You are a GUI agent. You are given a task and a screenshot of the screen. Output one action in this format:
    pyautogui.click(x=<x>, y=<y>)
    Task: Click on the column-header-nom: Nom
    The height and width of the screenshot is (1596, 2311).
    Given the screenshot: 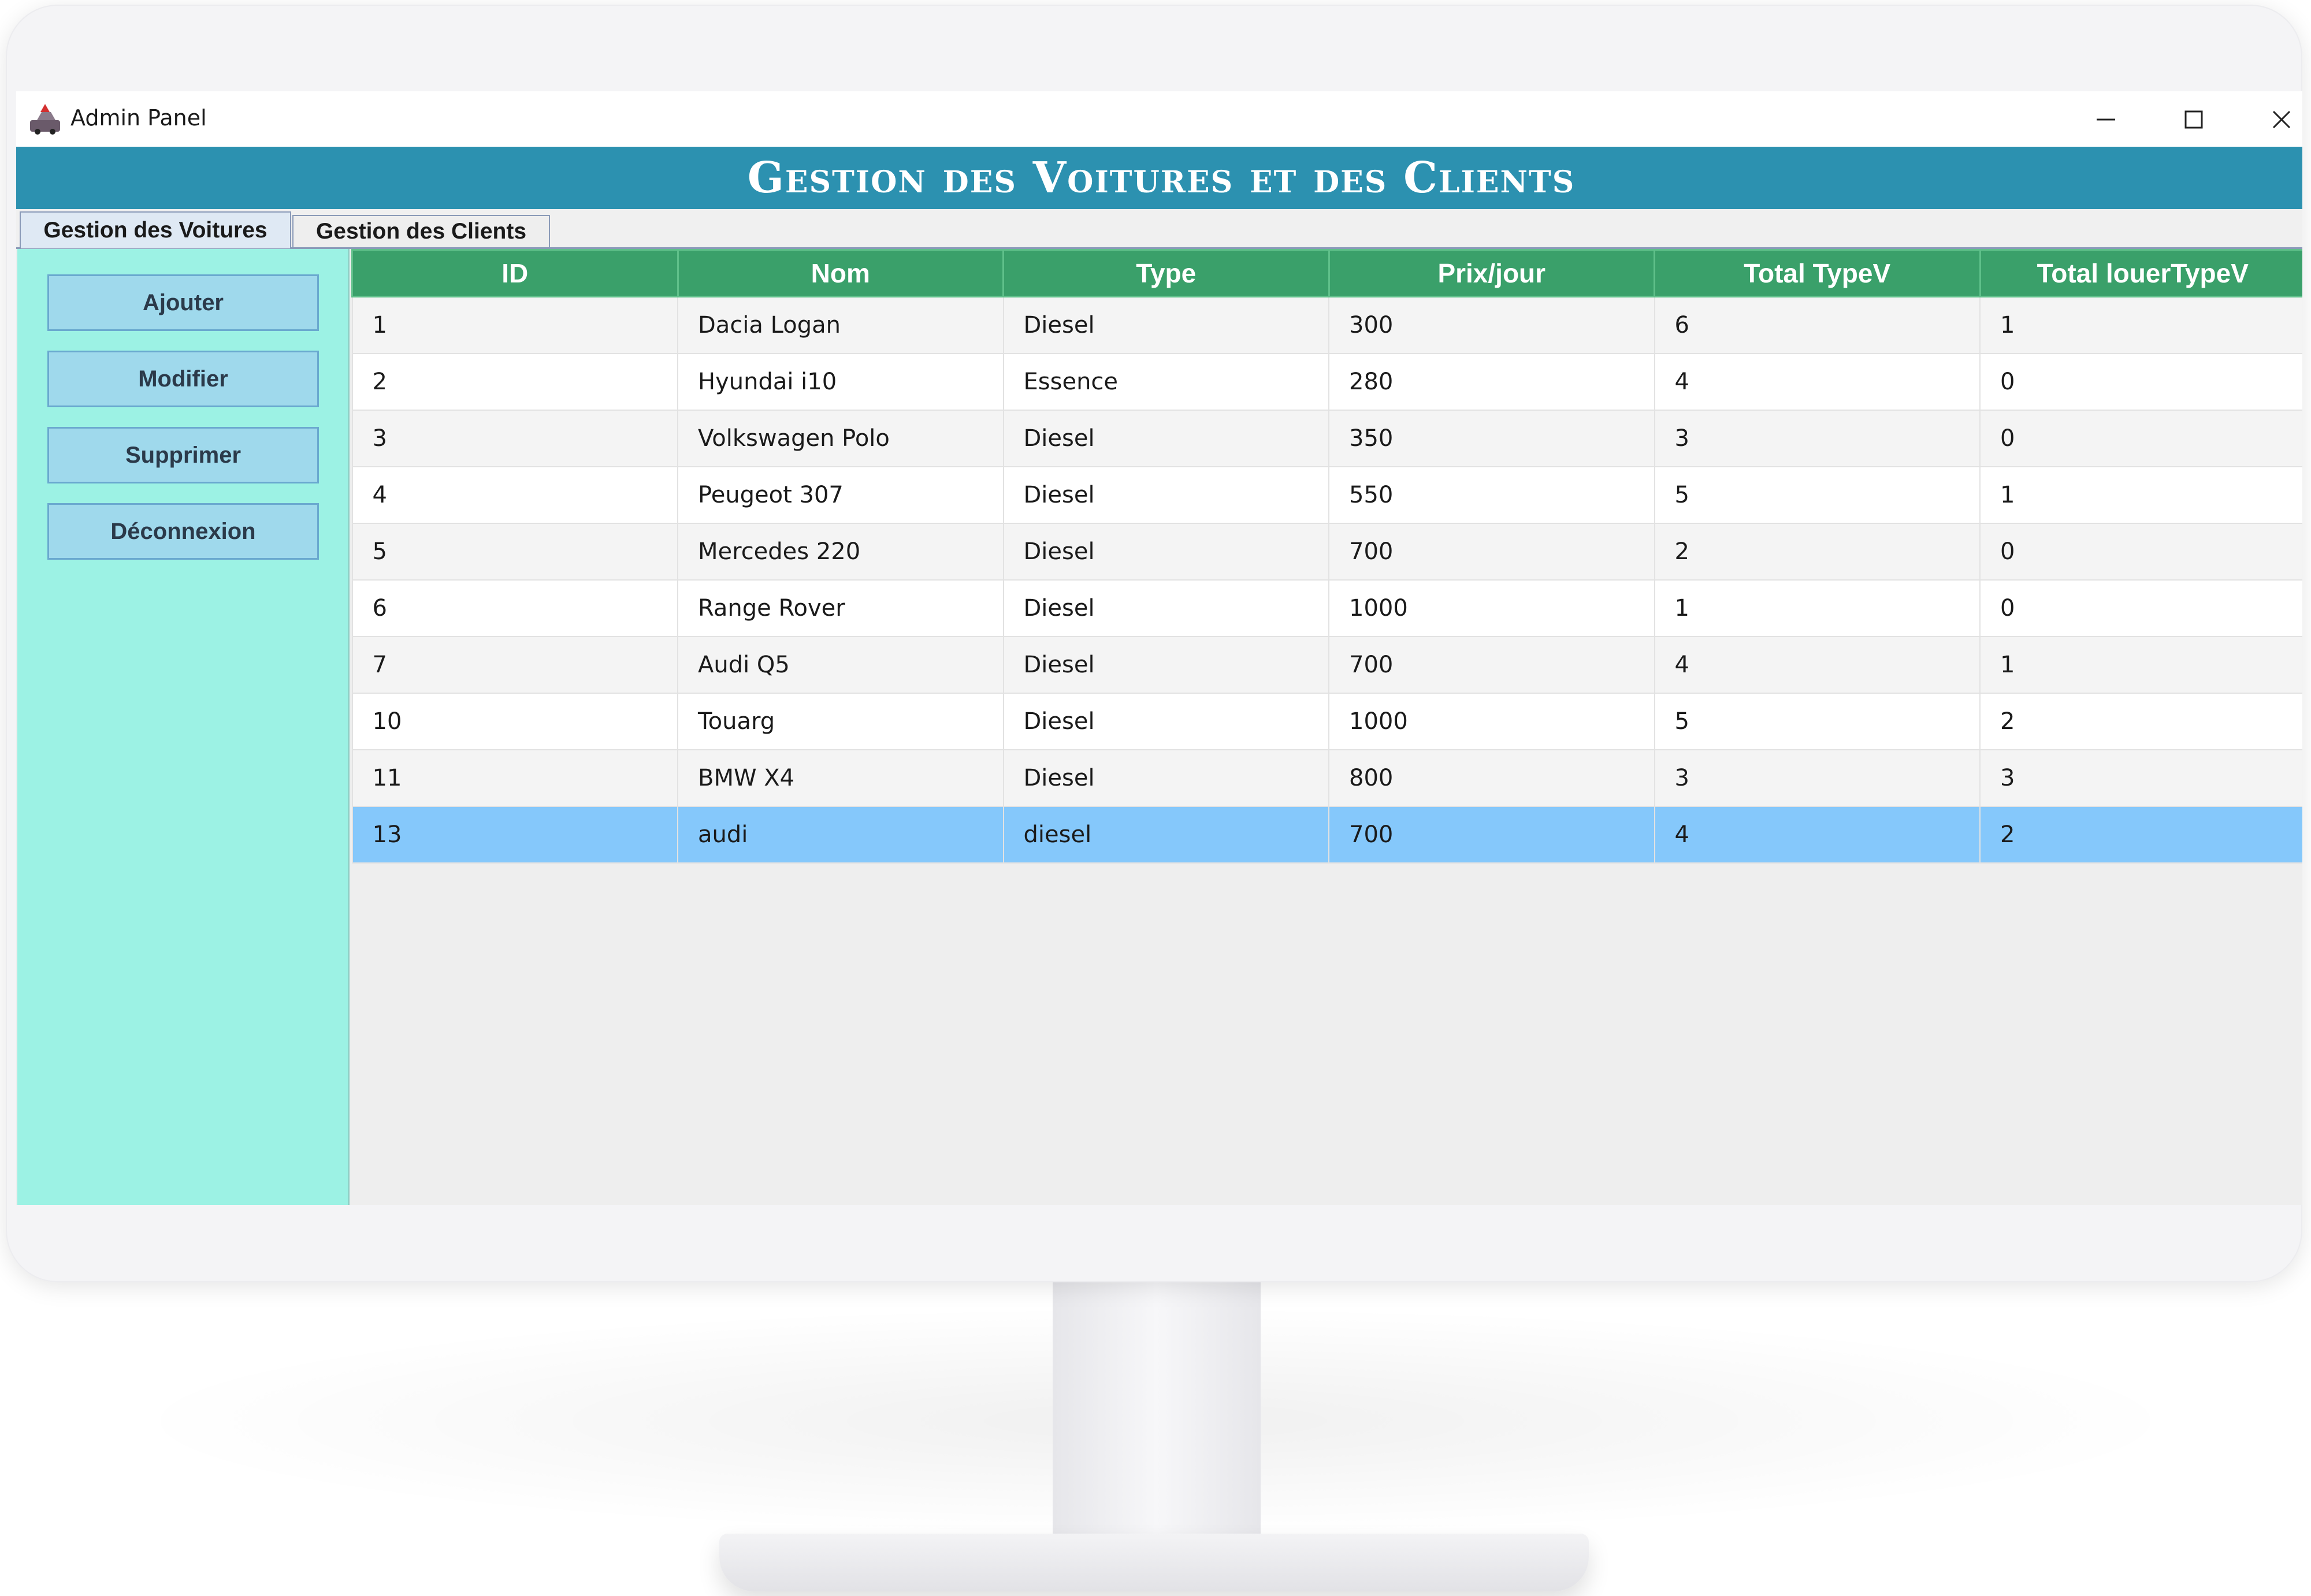 What is the action you would take?
    pyautogui.click(x=840, y=273)
    